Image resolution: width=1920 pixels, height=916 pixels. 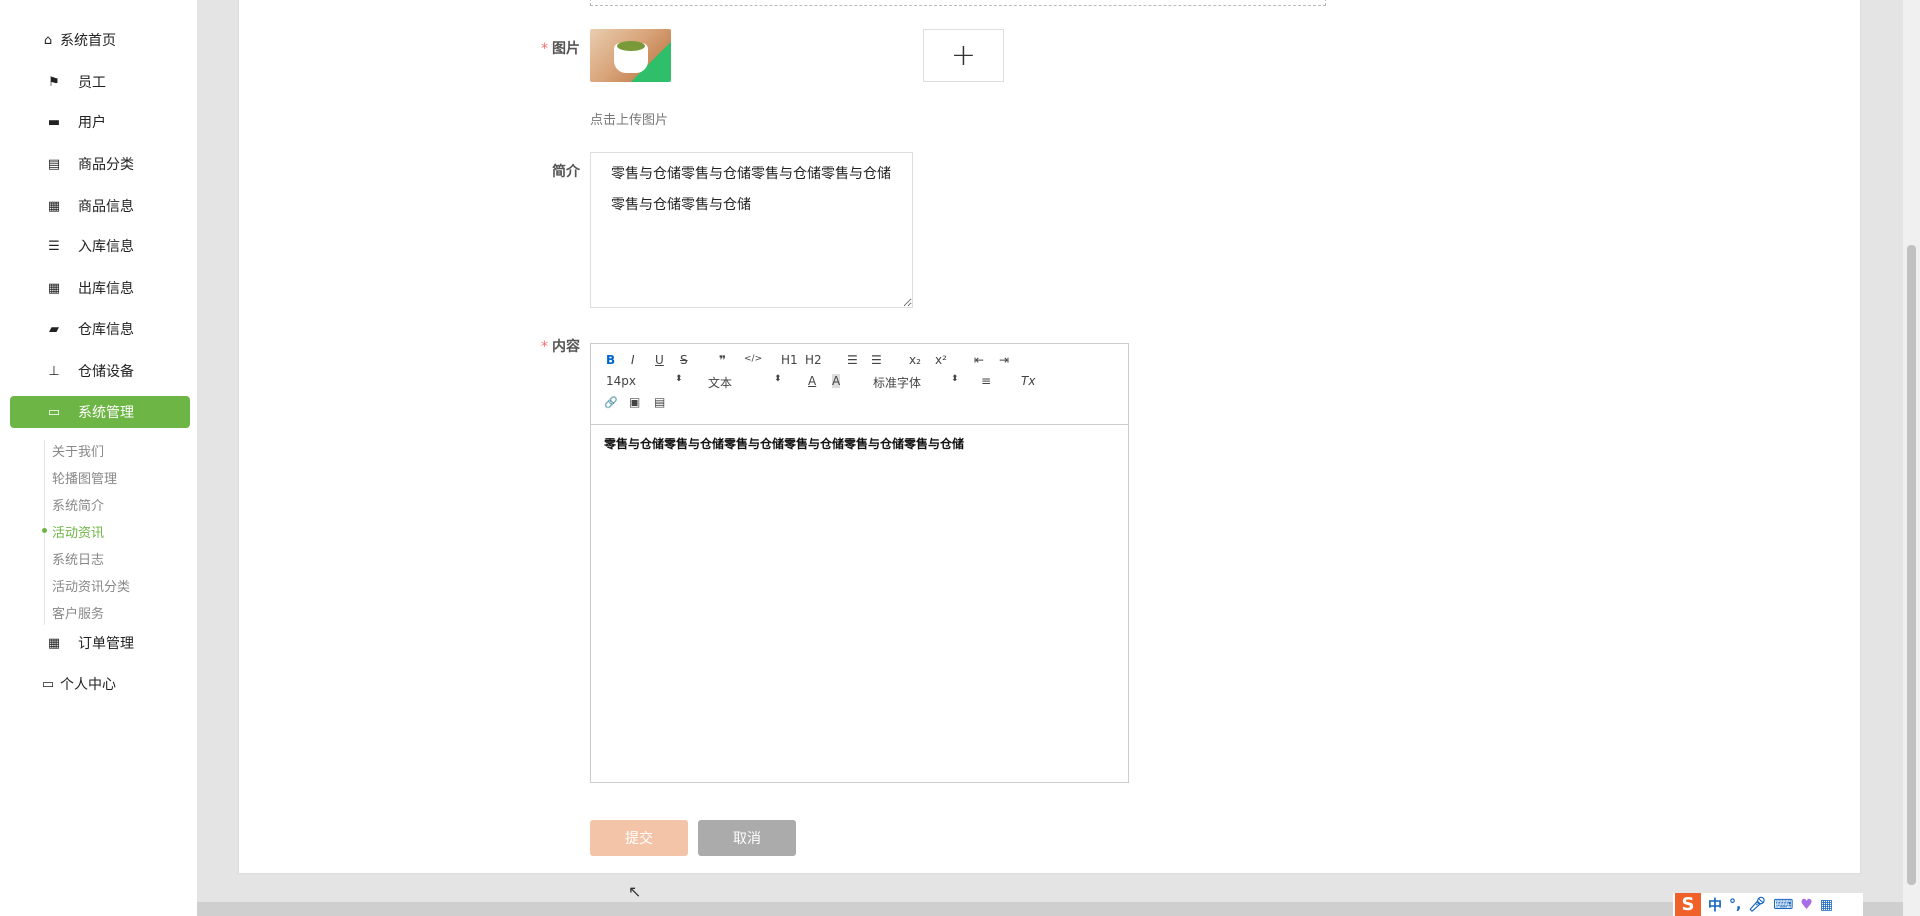 I want to click on submenu-item-active: 活动资讯, so click(x=78, y=531).